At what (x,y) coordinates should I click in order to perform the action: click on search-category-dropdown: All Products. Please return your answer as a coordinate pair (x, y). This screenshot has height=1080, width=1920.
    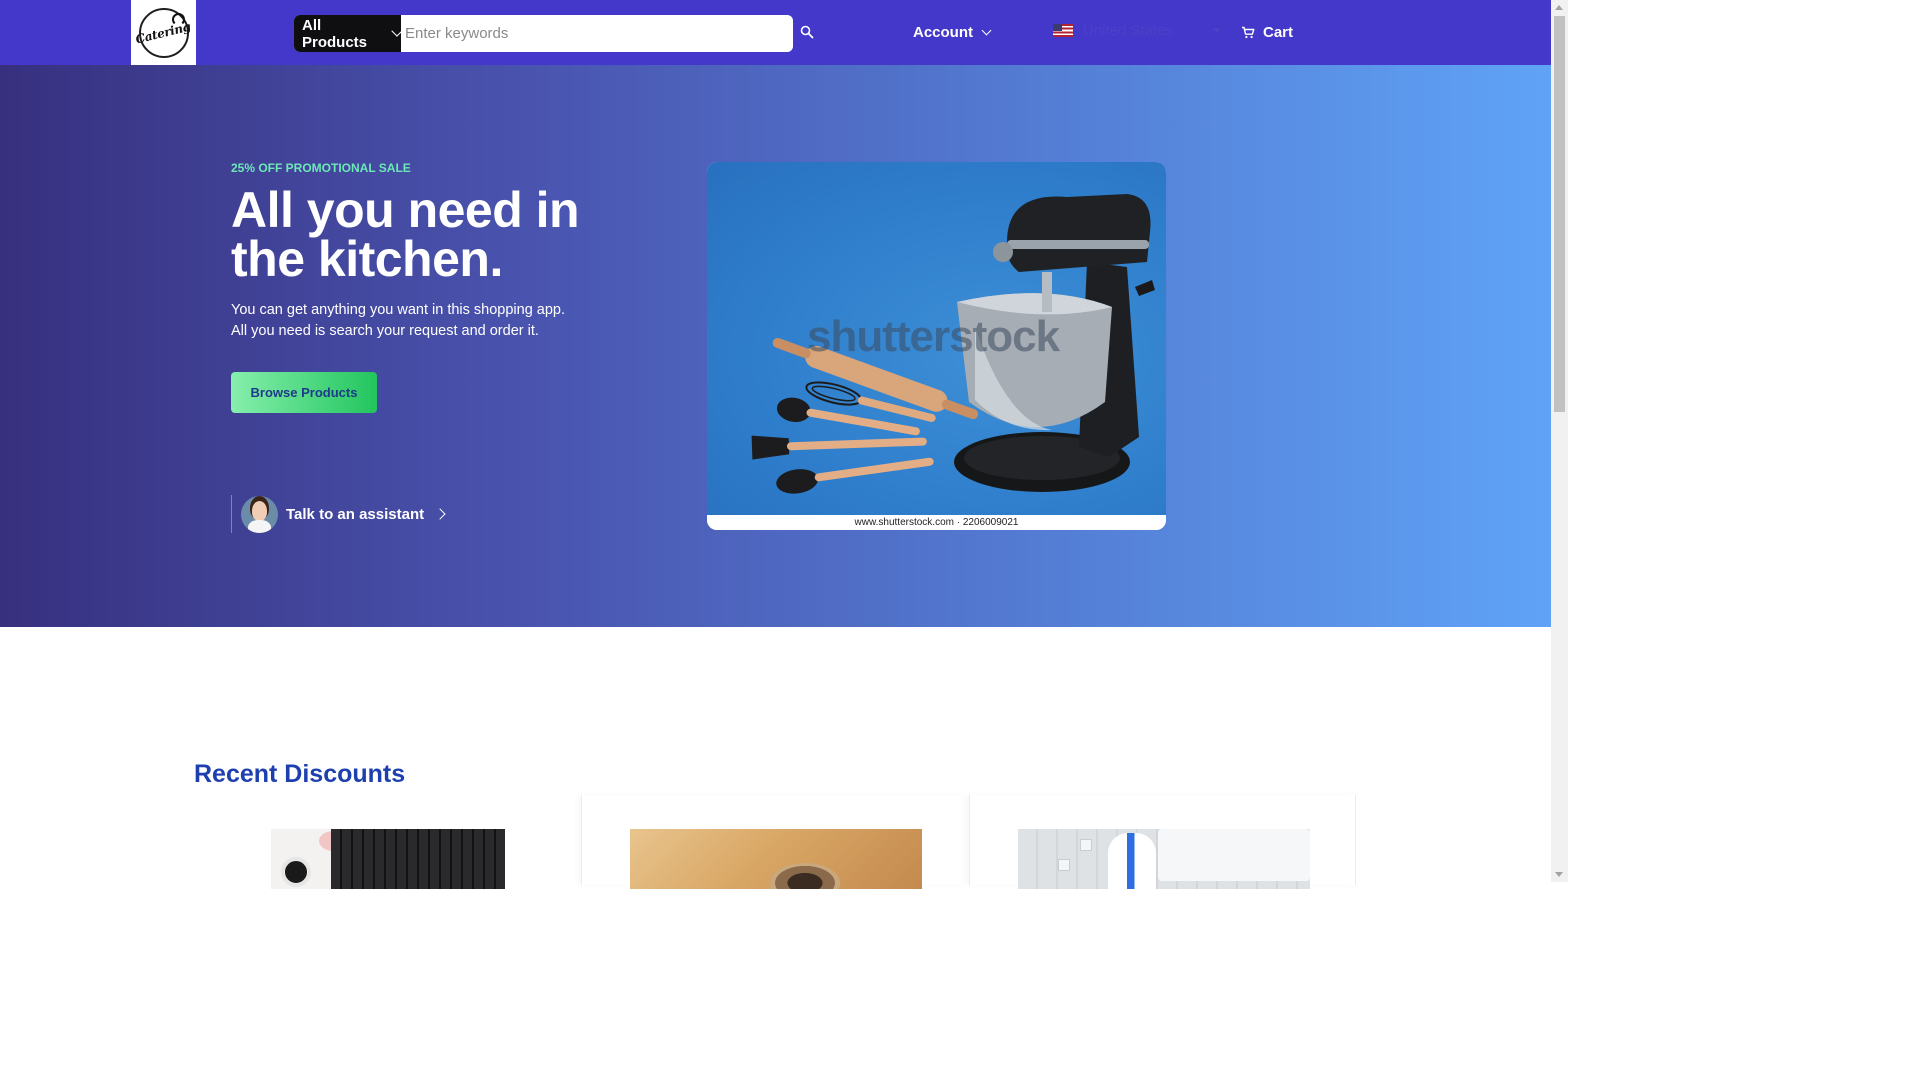
    Looking at the image, I should click on (348, 33).